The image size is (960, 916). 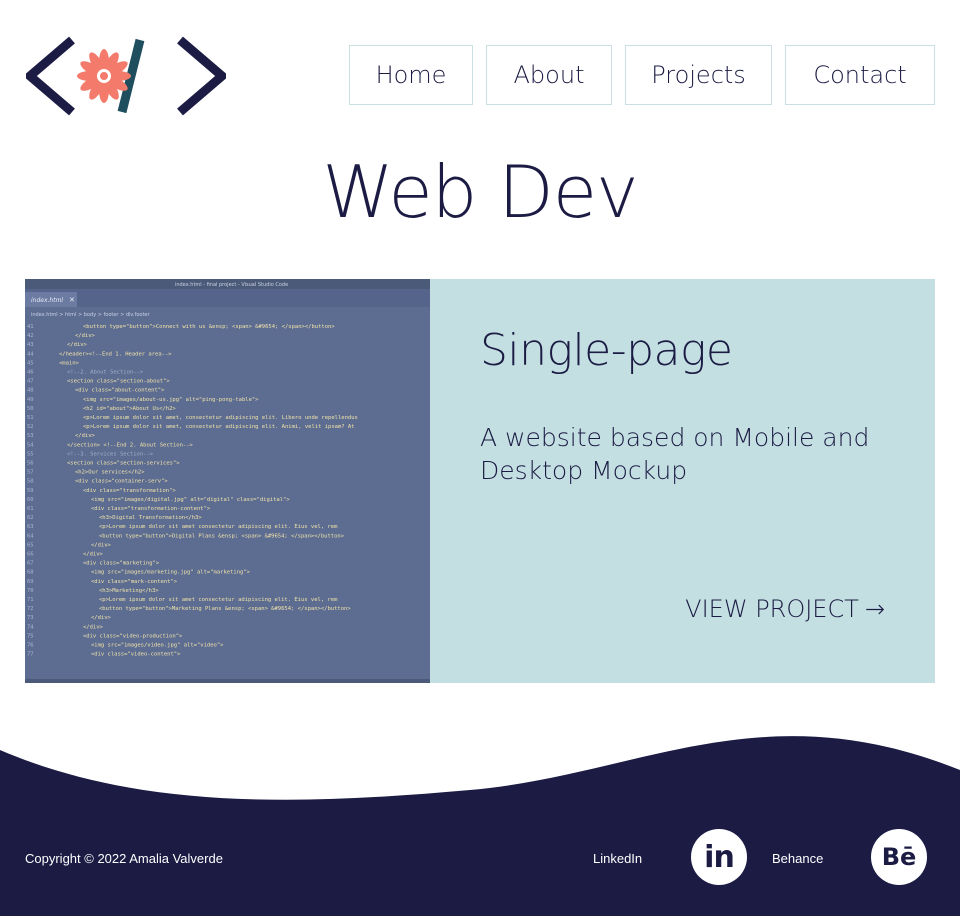 I want to click on code-line-number: 55, so click(x=30, y=454).